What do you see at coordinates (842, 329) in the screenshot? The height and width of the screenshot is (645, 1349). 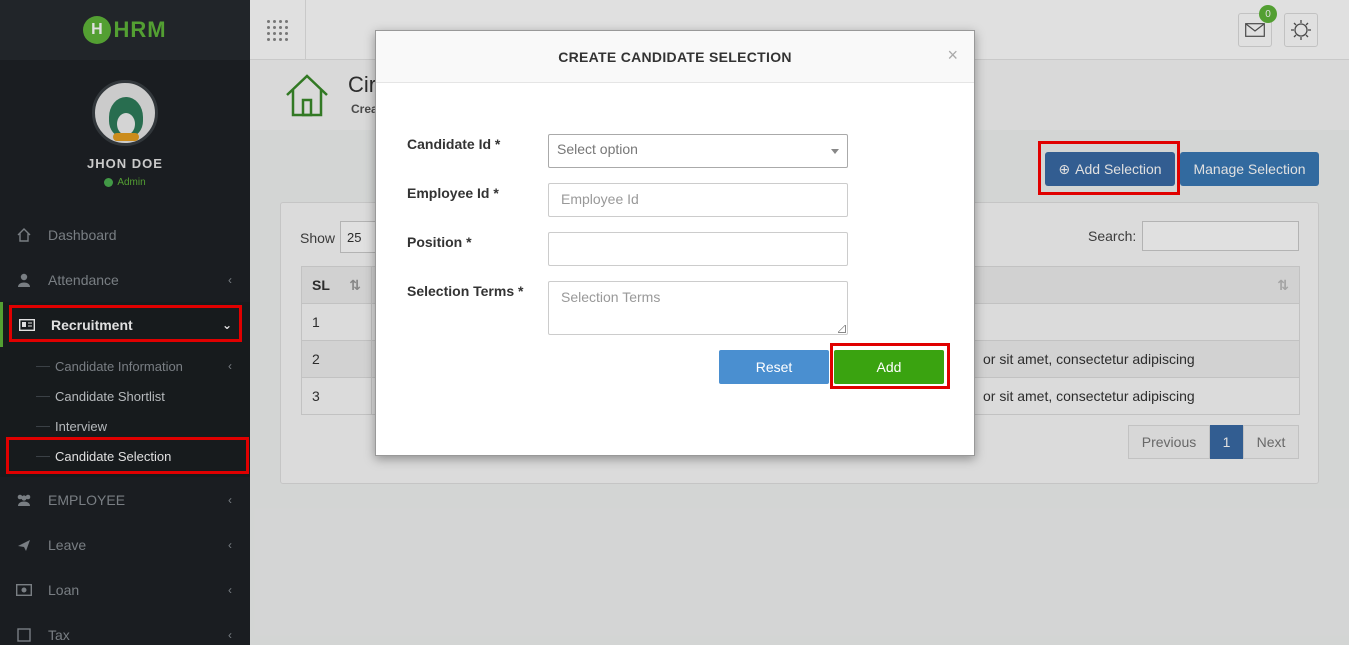 I see `resize-handle-icon` at bounding box center [842, 329].